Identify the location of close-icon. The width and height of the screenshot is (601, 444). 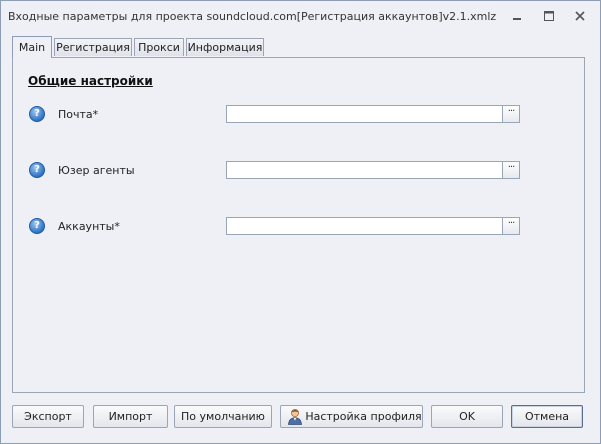
(580, 16).